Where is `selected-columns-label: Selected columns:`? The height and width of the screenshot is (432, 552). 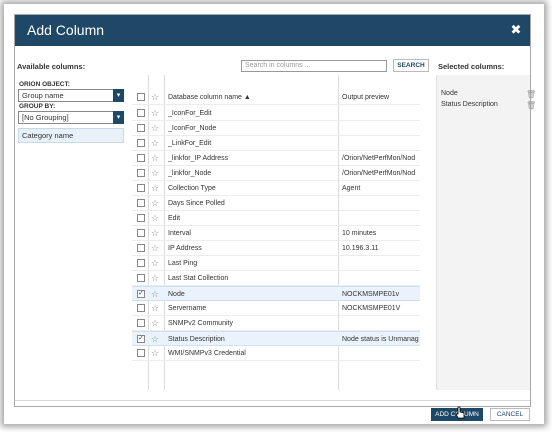 selected-columns-label: Selected columns: is located at coordinates (471, 66).